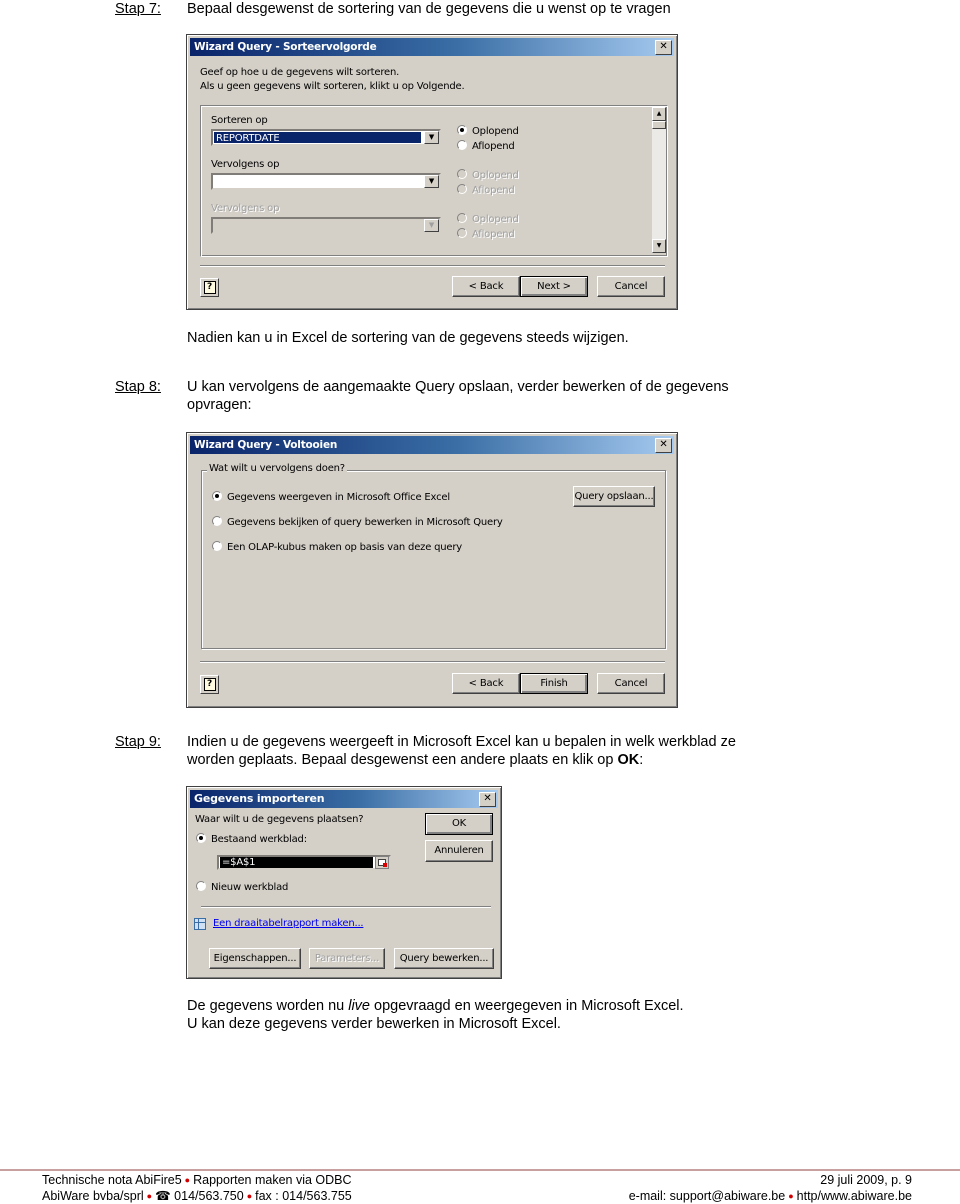 The height and width of the screenshot is (1204, 960). I want to click on phone-icon: ☎, so click(163, 1196).